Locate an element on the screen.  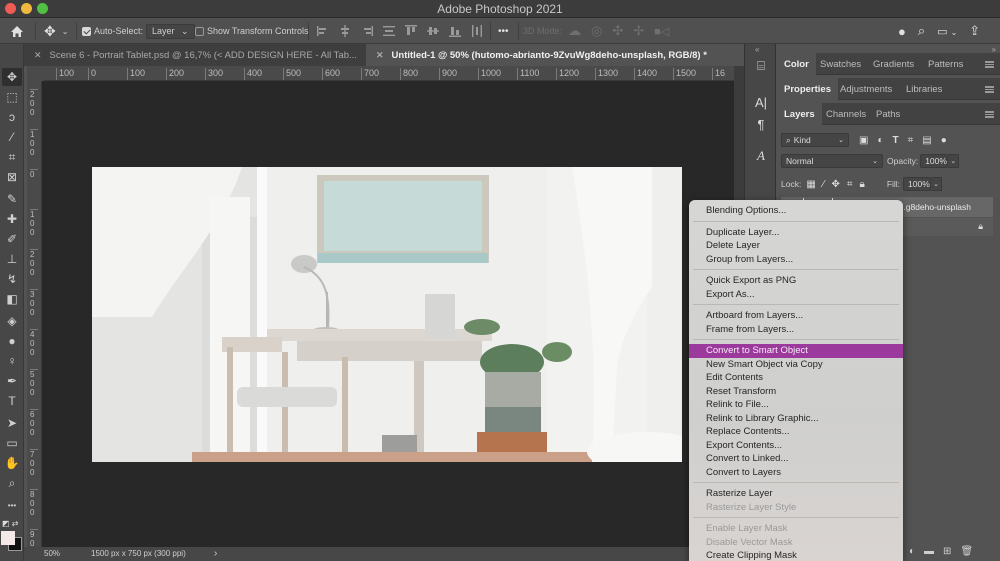
rectangle-tool: ▭ is located at coordinates (12, 443).